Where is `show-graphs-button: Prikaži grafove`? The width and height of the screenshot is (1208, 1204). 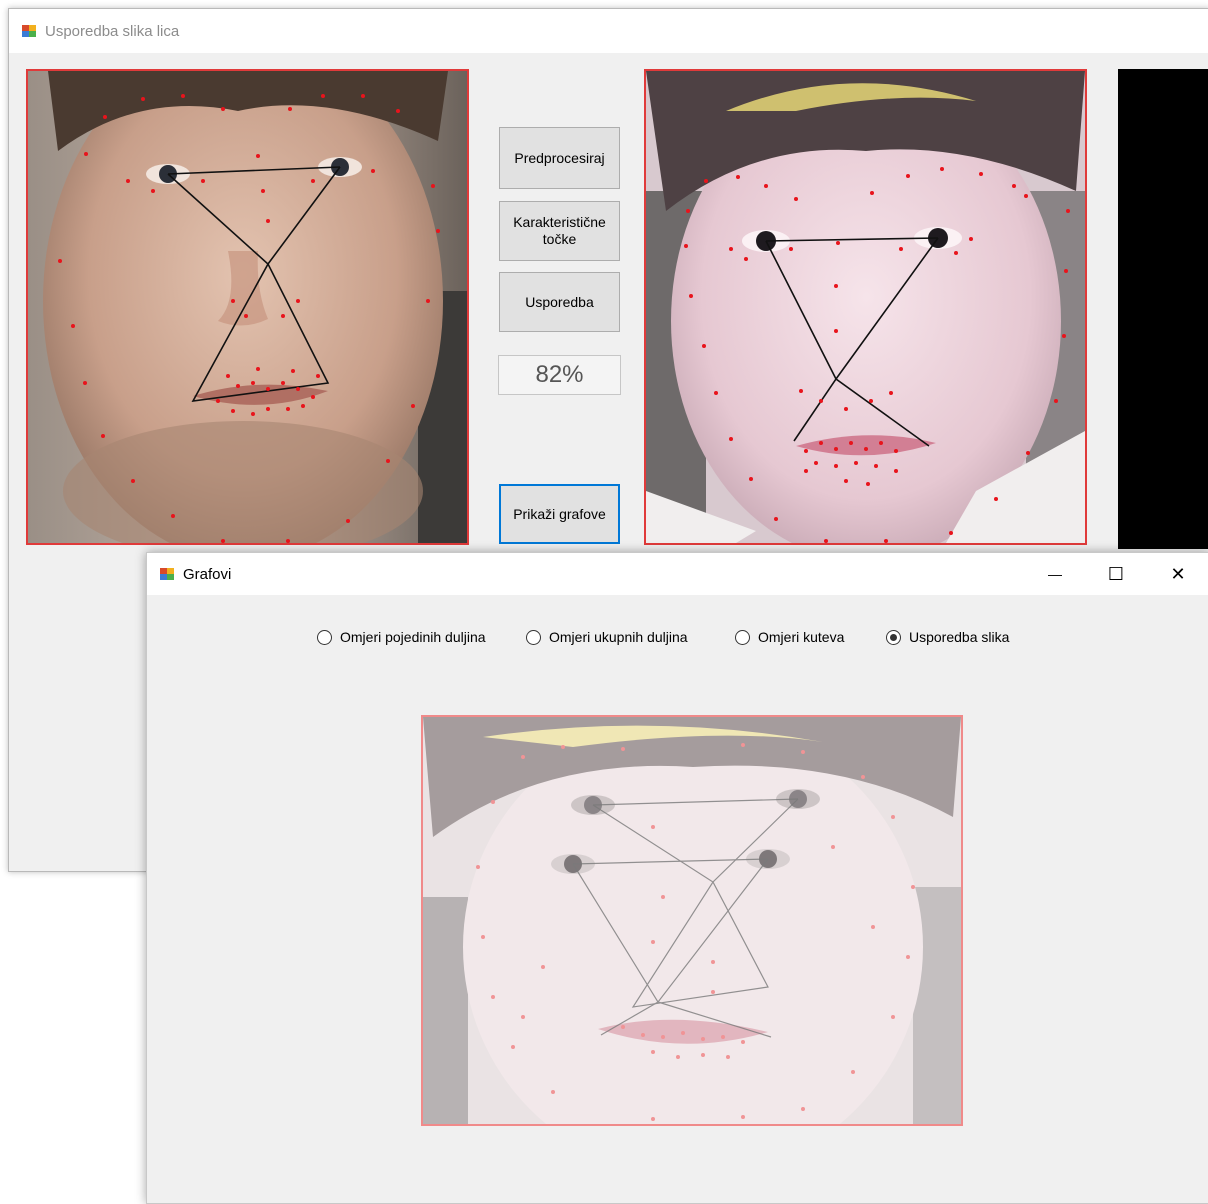 show-graphs-button: Prikaži grafove is located at coordinates (559, 514).